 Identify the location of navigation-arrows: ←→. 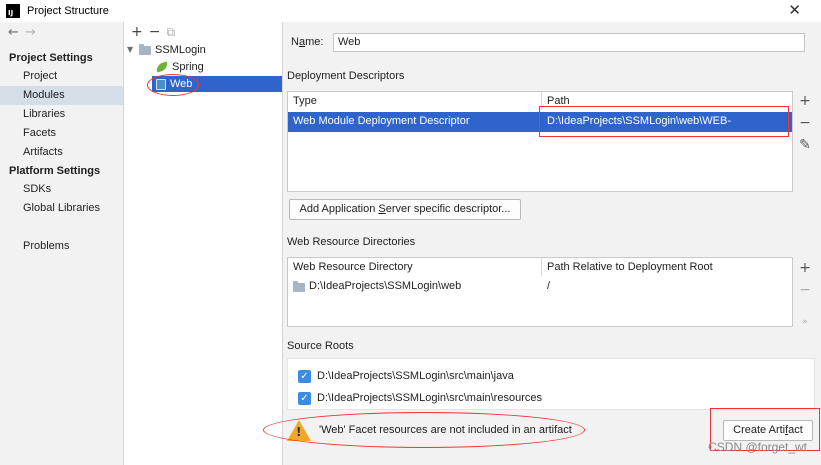
(25, 32).